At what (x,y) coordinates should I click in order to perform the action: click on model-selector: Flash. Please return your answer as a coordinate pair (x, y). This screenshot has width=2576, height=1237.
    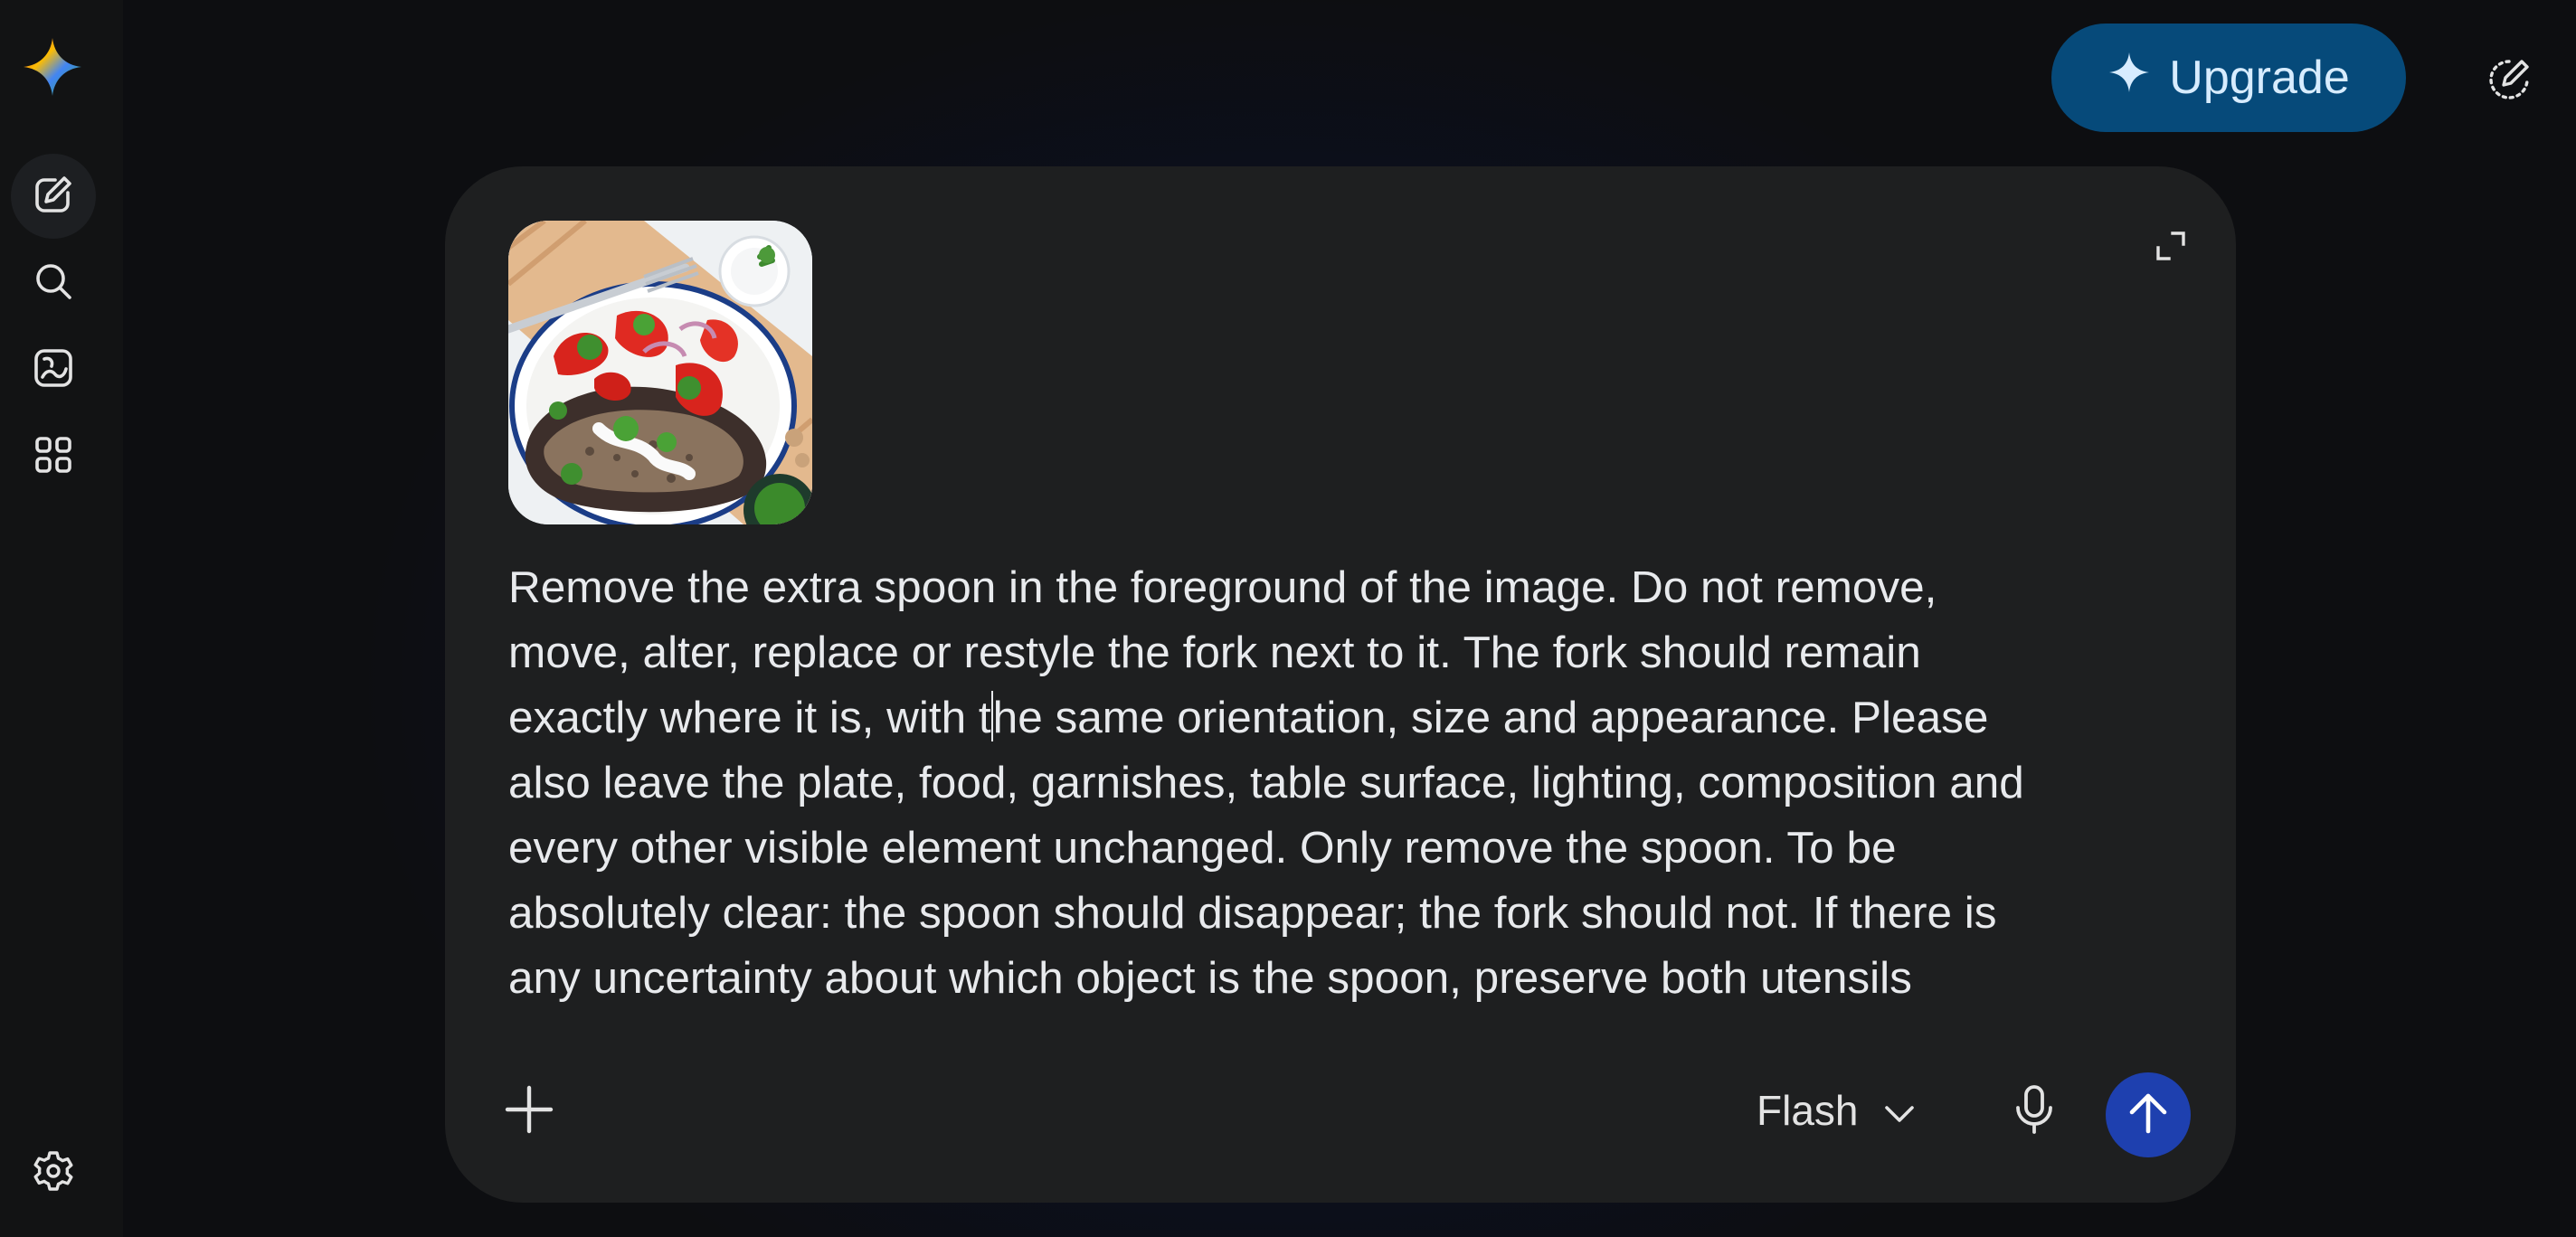
    Looking at the image, I should click on (1837, 1111).